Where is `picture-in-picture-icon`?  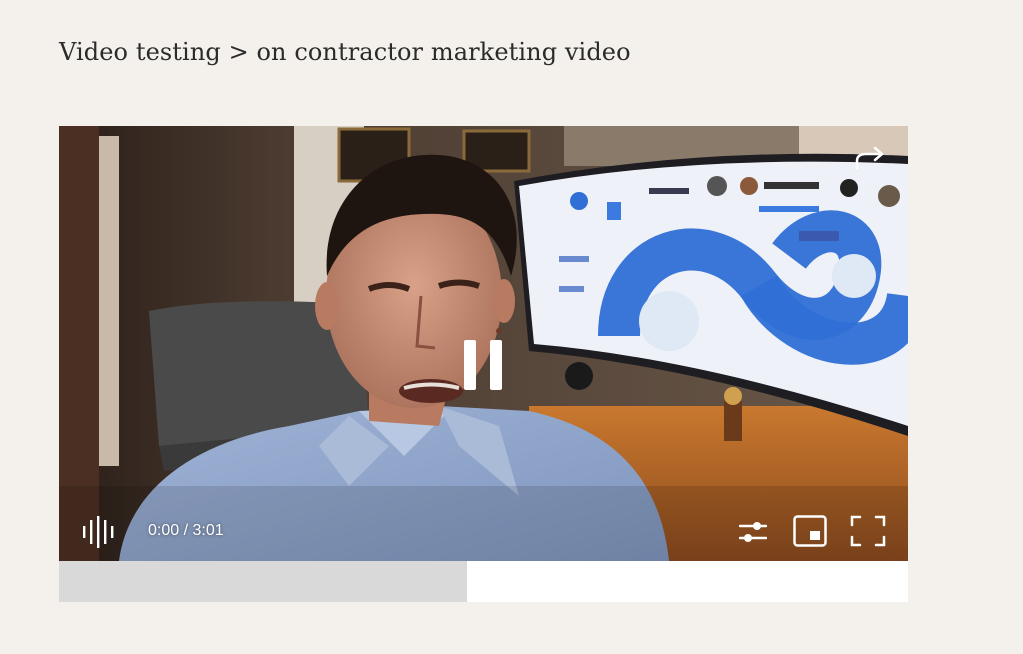 picture-in-picture-icon is located at coordinates (810, 531).